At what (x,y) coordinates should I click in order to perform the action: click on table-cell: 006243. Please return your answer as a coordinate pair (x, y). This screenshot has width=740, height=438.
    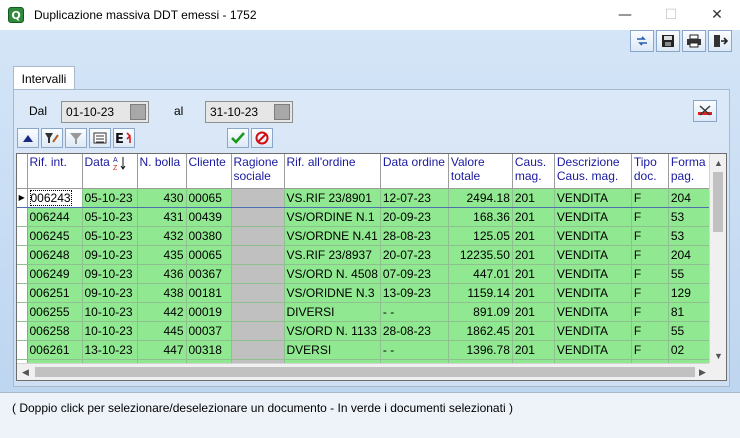
    Looking at the image, I should click on (55, 197).